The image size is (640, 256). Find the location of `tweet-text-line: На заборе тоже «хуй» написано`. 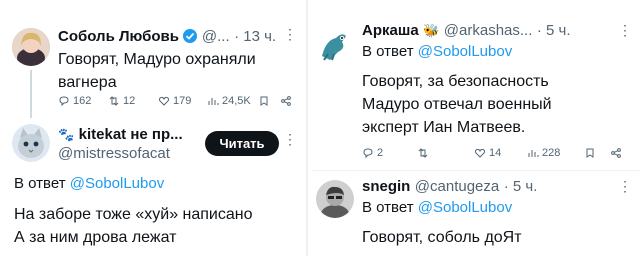

tweet-text-line: На заборе тоже «хуй» написано is located at coordinates (133, 214).